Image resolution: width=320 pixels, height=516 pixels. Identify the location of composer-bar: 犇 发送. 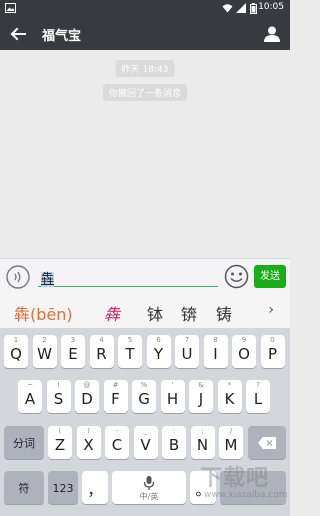
(145, 276).